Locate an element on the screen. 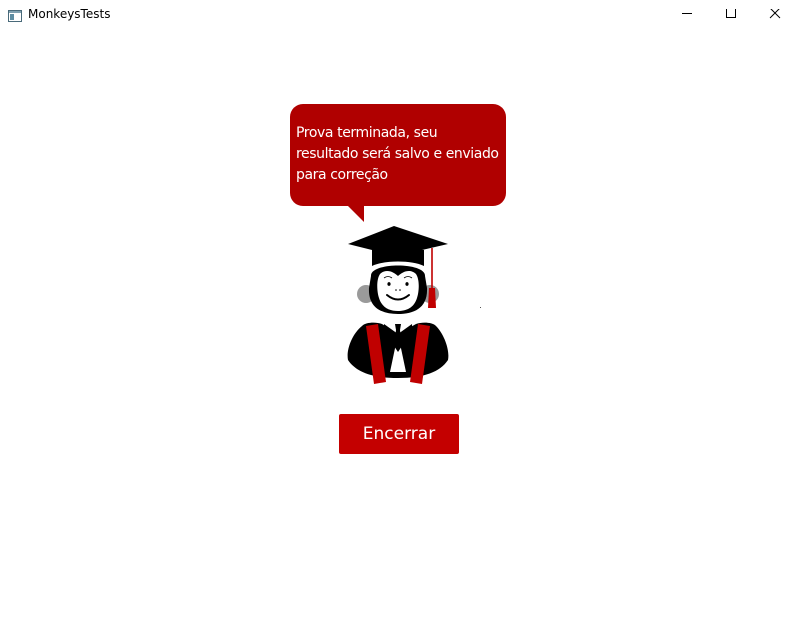 The image size is (798, 626). maximize-button is located at coordinates (731, 15).